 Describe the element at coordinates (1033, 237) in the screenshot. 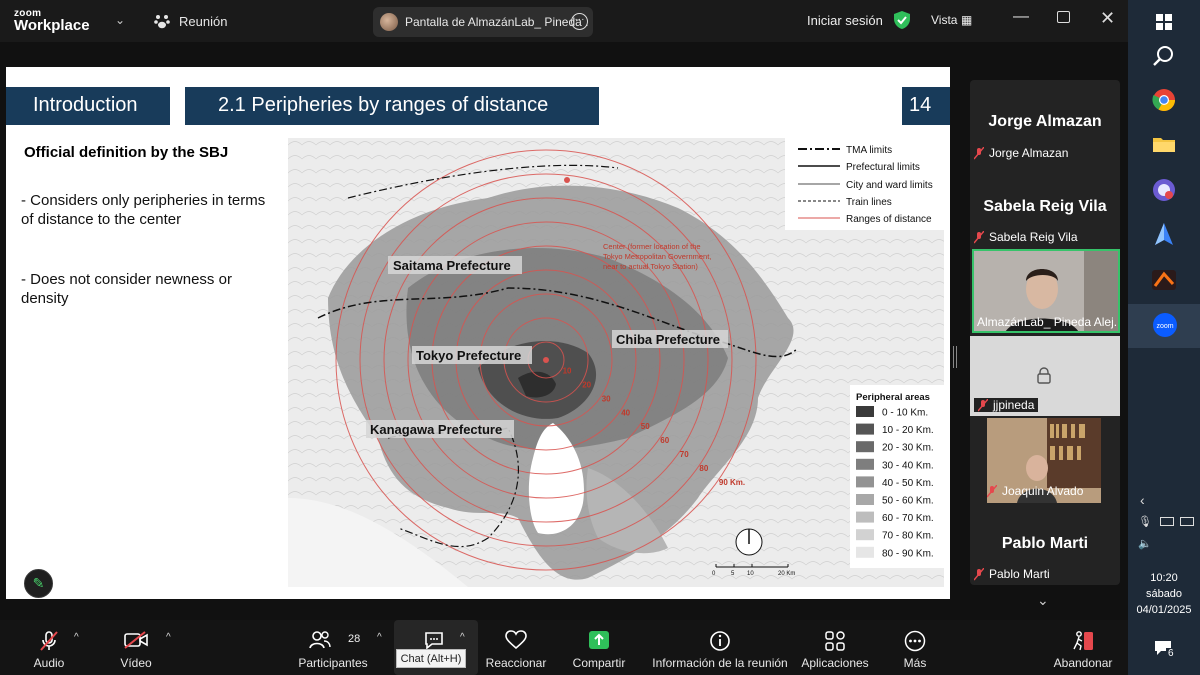

I see `participant-label-text: Sabela Reig Vila` at that location.